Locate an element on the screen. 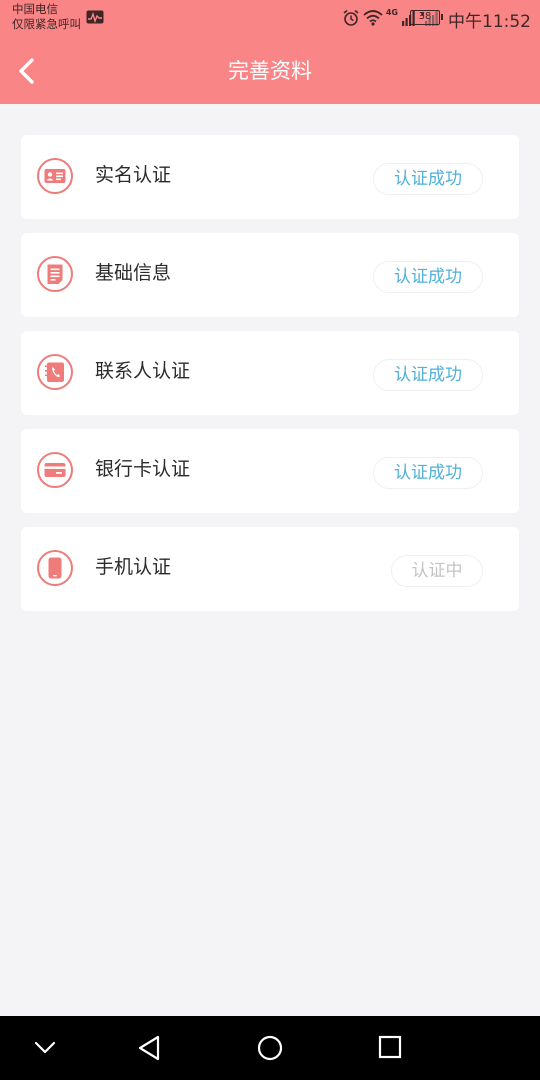  item-label: 实名认证 is located at coordinates (133, 175).